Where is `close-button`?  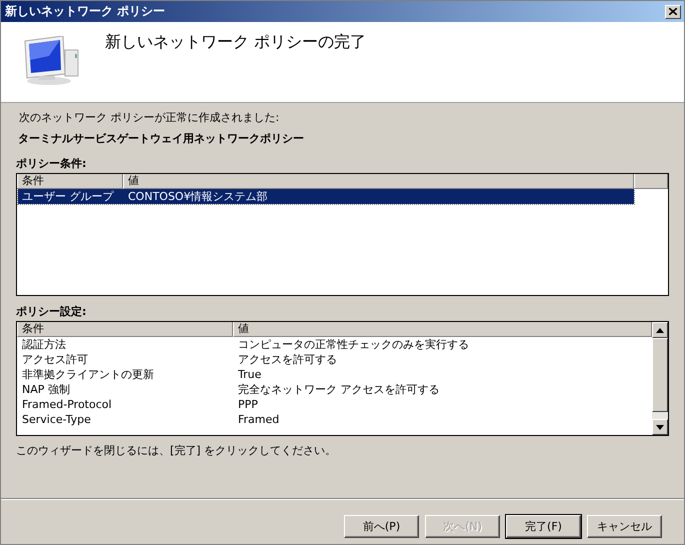 close-button is located at coordinates (673, 11).